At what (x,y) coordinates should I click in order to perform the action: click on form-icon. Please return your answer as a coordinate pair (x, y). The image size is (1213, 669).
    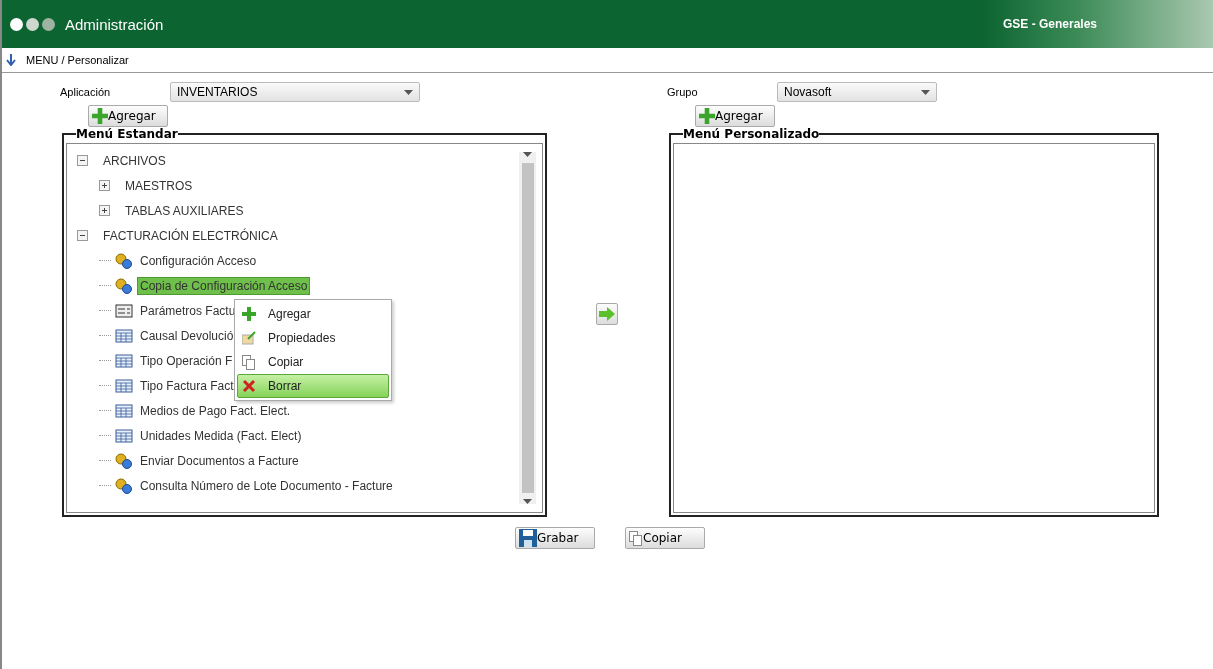
    Looking at the image, I should click on (124, 310).